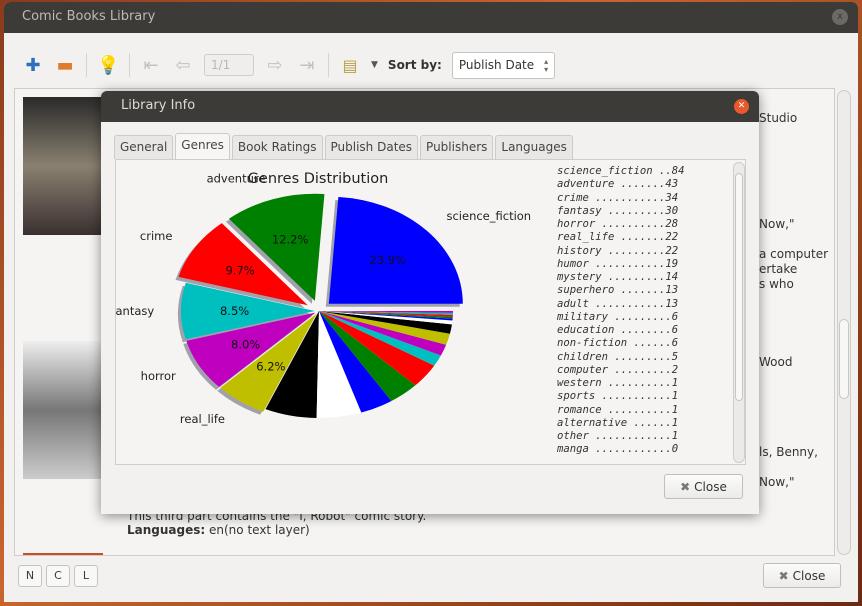 Image resolution: width=862 pixels, height=606 pixels. I want to click on spinner-icon: ▴ ▾, so click(546, 65).